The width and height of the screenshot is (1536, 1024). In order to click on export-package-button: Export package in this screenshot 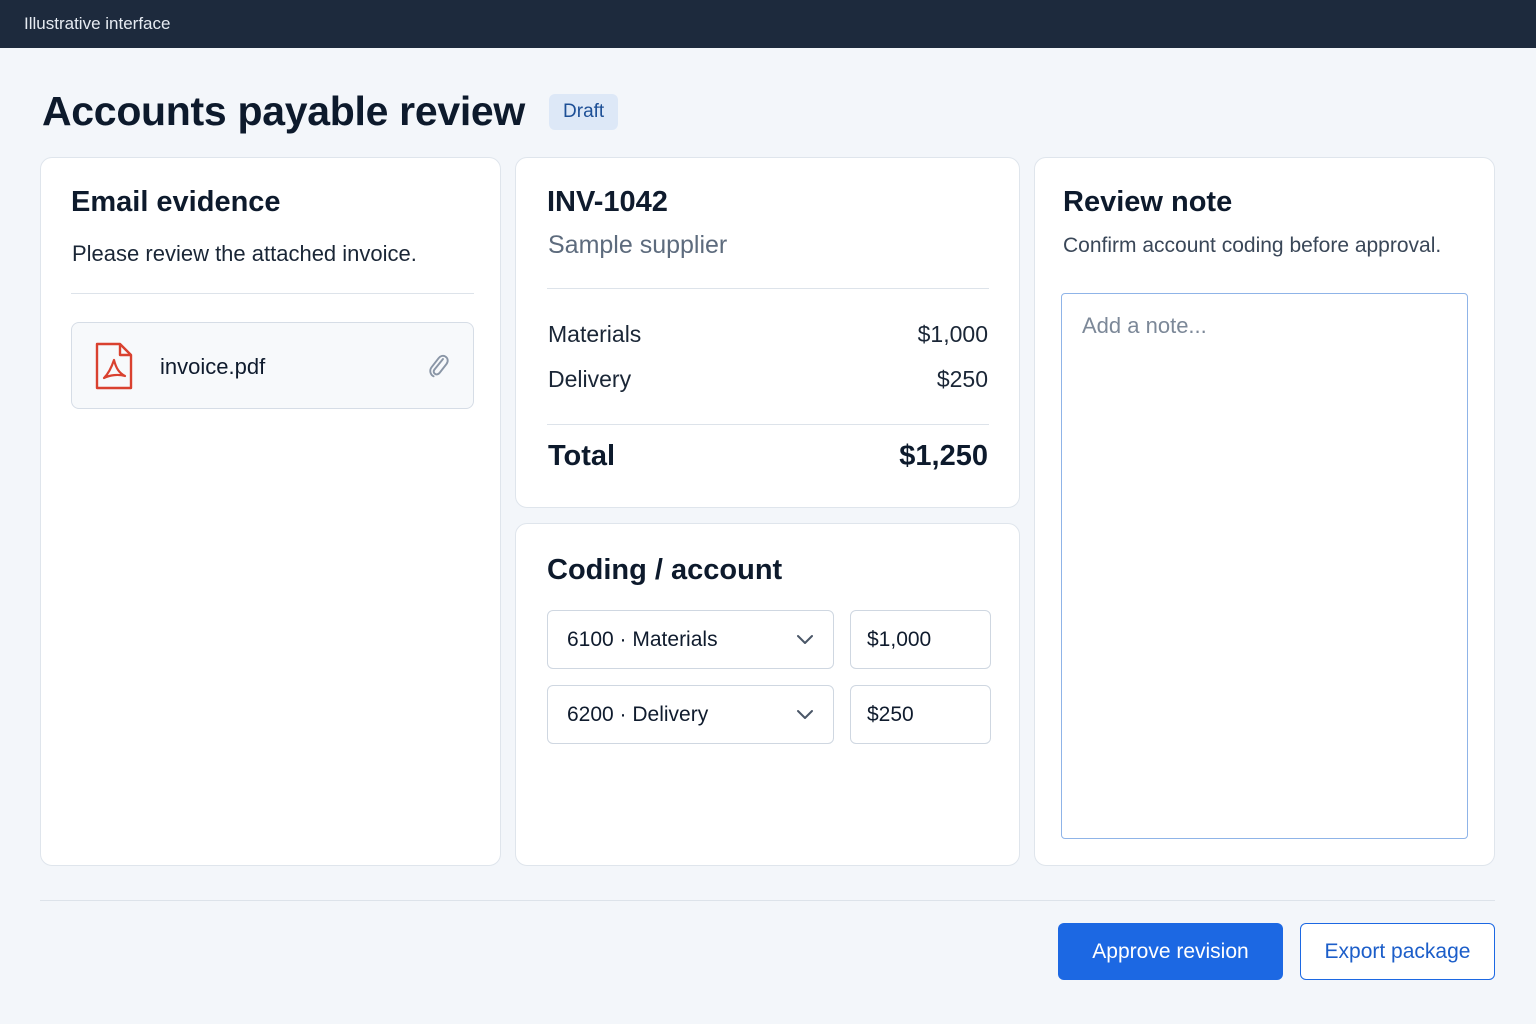, I will do `click(1397, 951)`.